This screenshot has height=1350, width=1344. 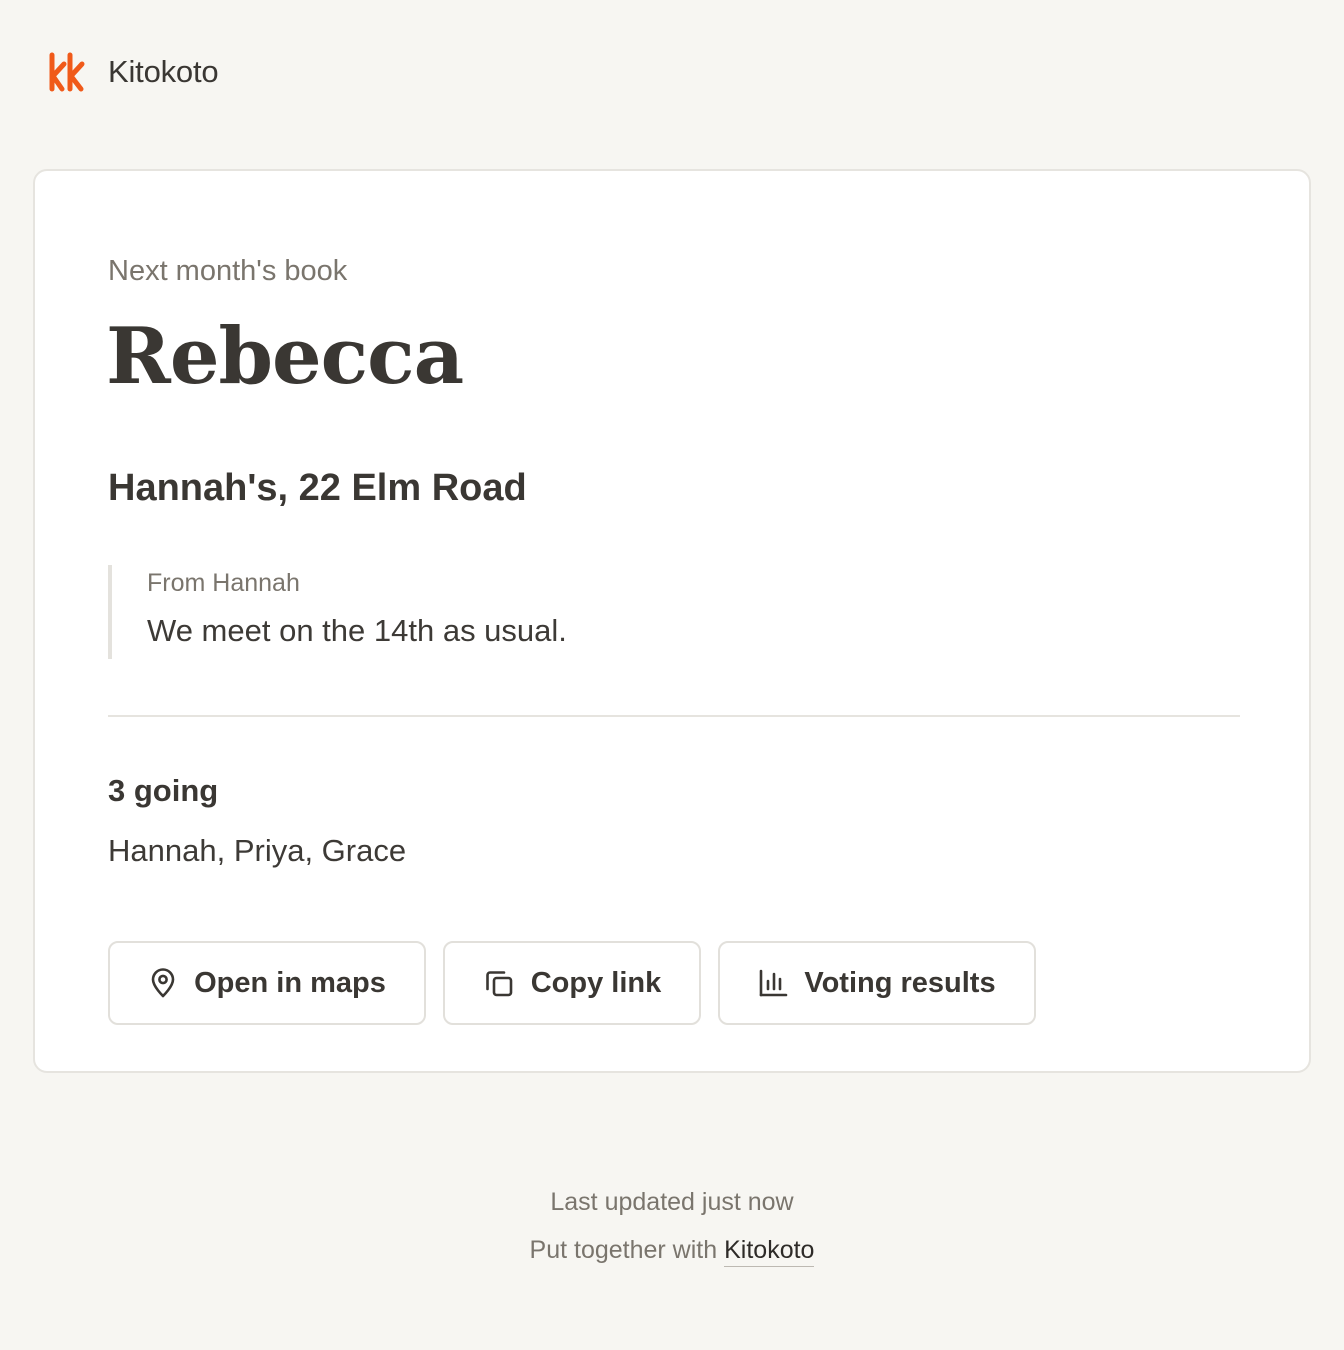 I want to click on copy-link-label: Copy link, so click(x=596, y=982).